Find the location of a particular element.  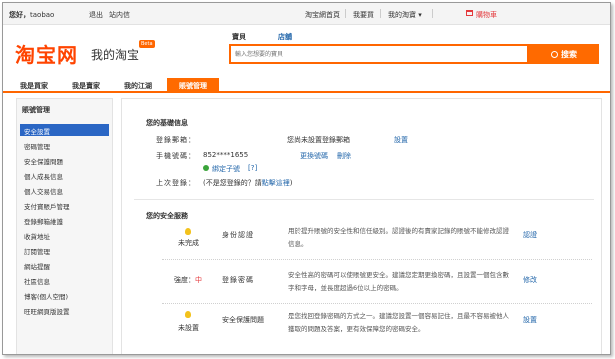

my-taobao-menu: 我的淘寶 ▾ is located at coordinates (405, 15).